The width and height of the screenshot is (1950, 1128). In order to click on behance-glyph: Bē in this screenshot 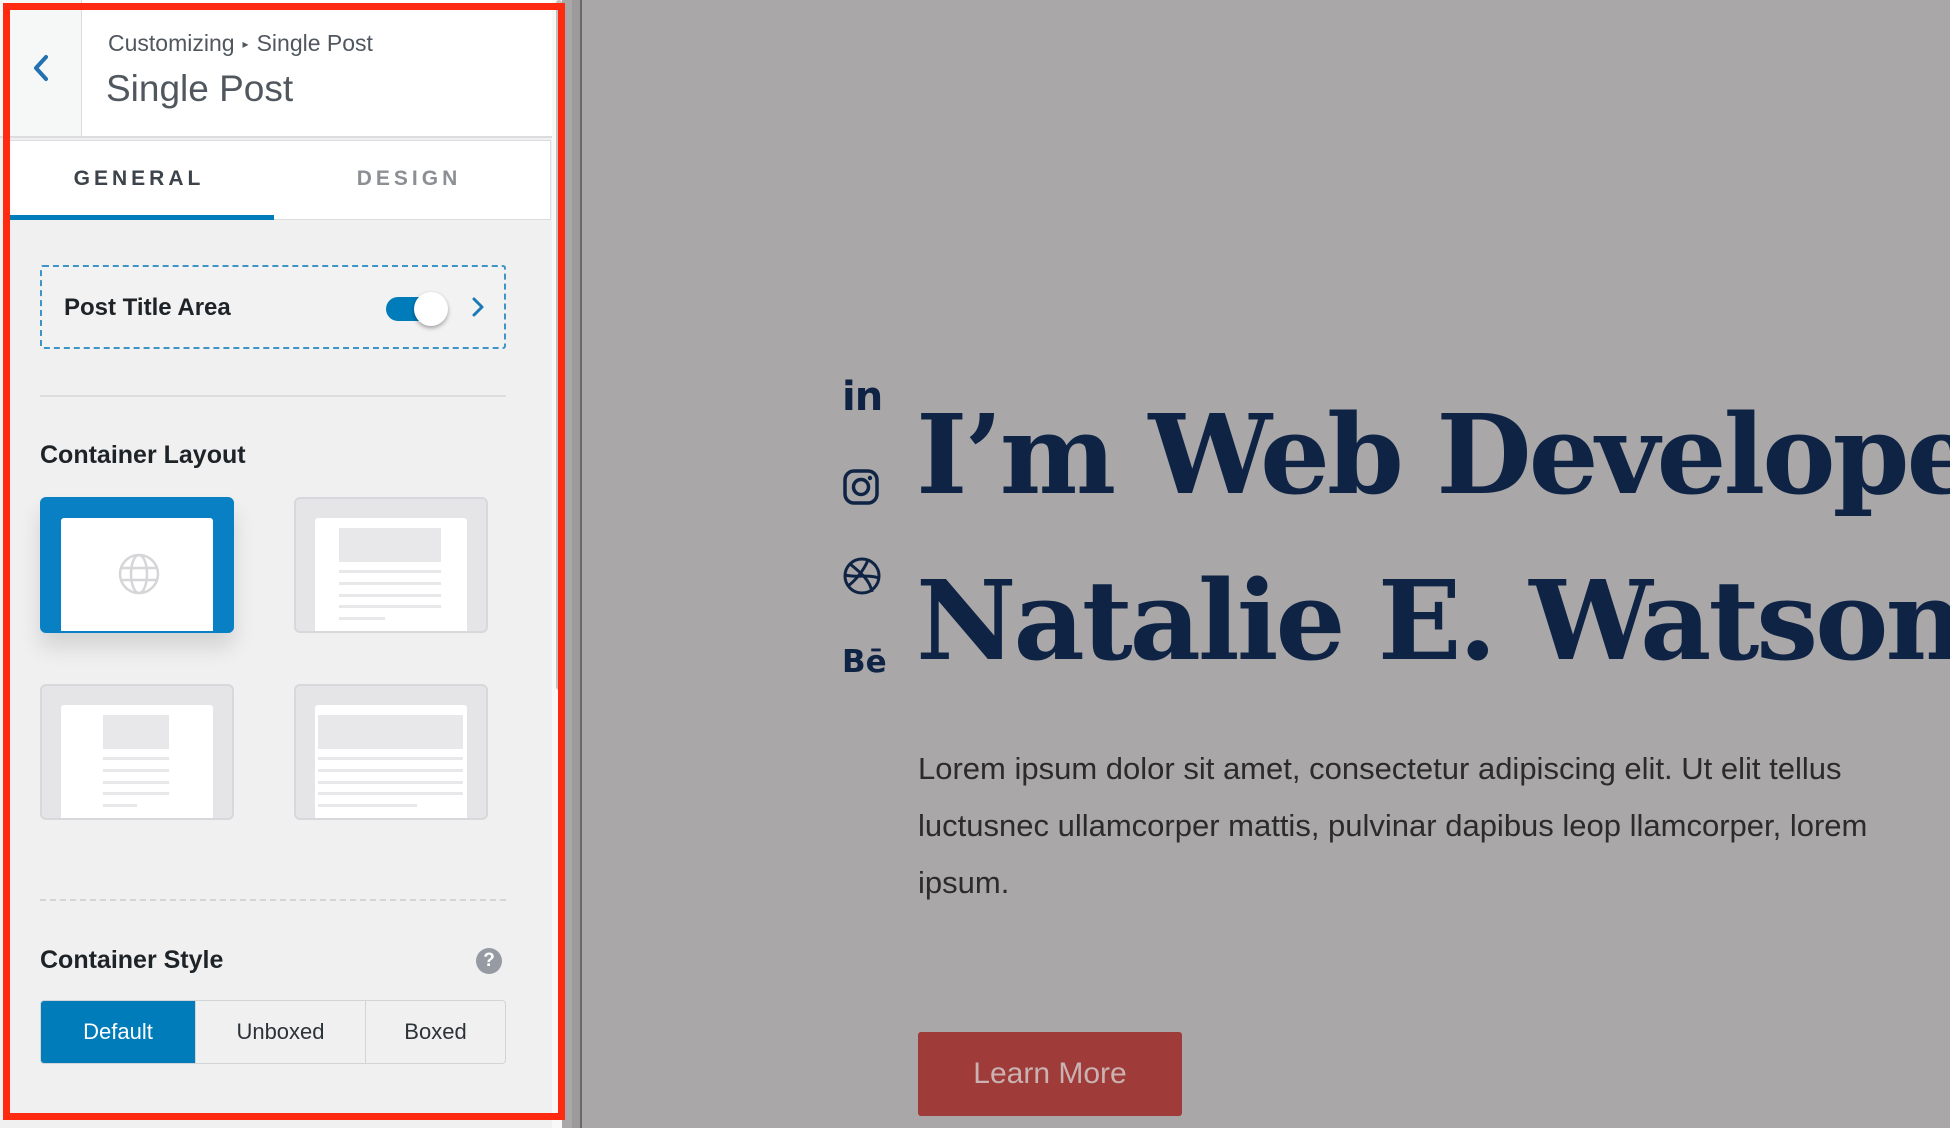, I will do `click(864, 662)`.